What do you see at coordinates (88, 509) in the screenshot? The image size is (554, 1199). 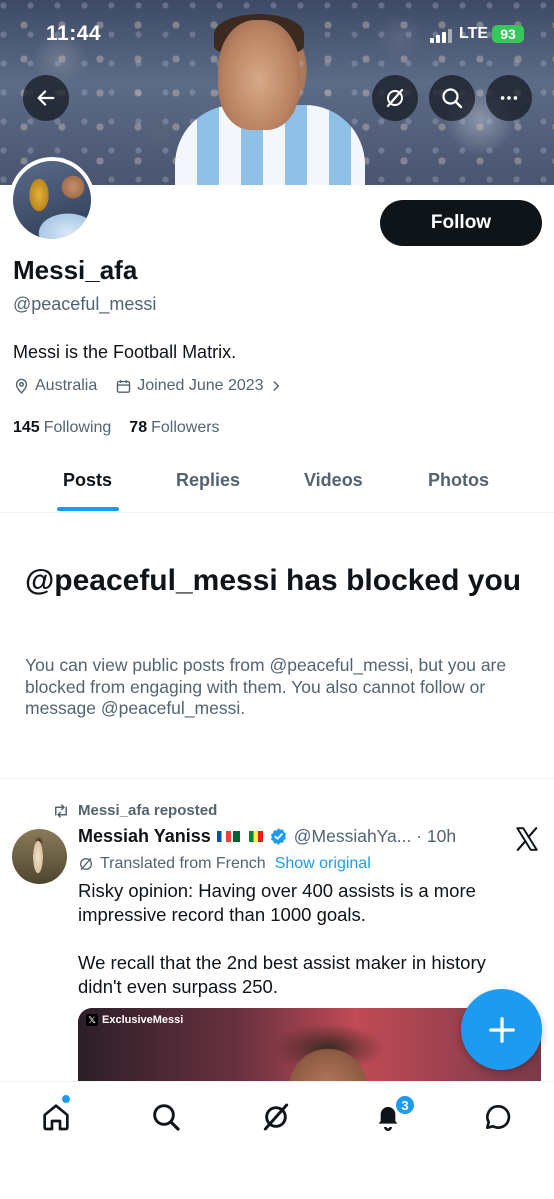 I see `active-tab-indicator` at bounding box center [88, 509].